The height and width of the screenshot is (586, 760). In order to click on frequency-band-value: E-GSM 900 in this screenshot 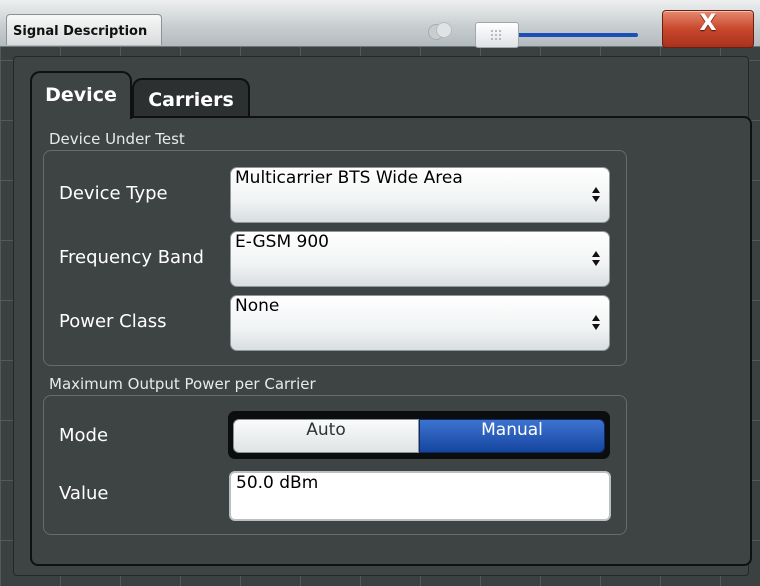, I will do `click(282, 242)`.